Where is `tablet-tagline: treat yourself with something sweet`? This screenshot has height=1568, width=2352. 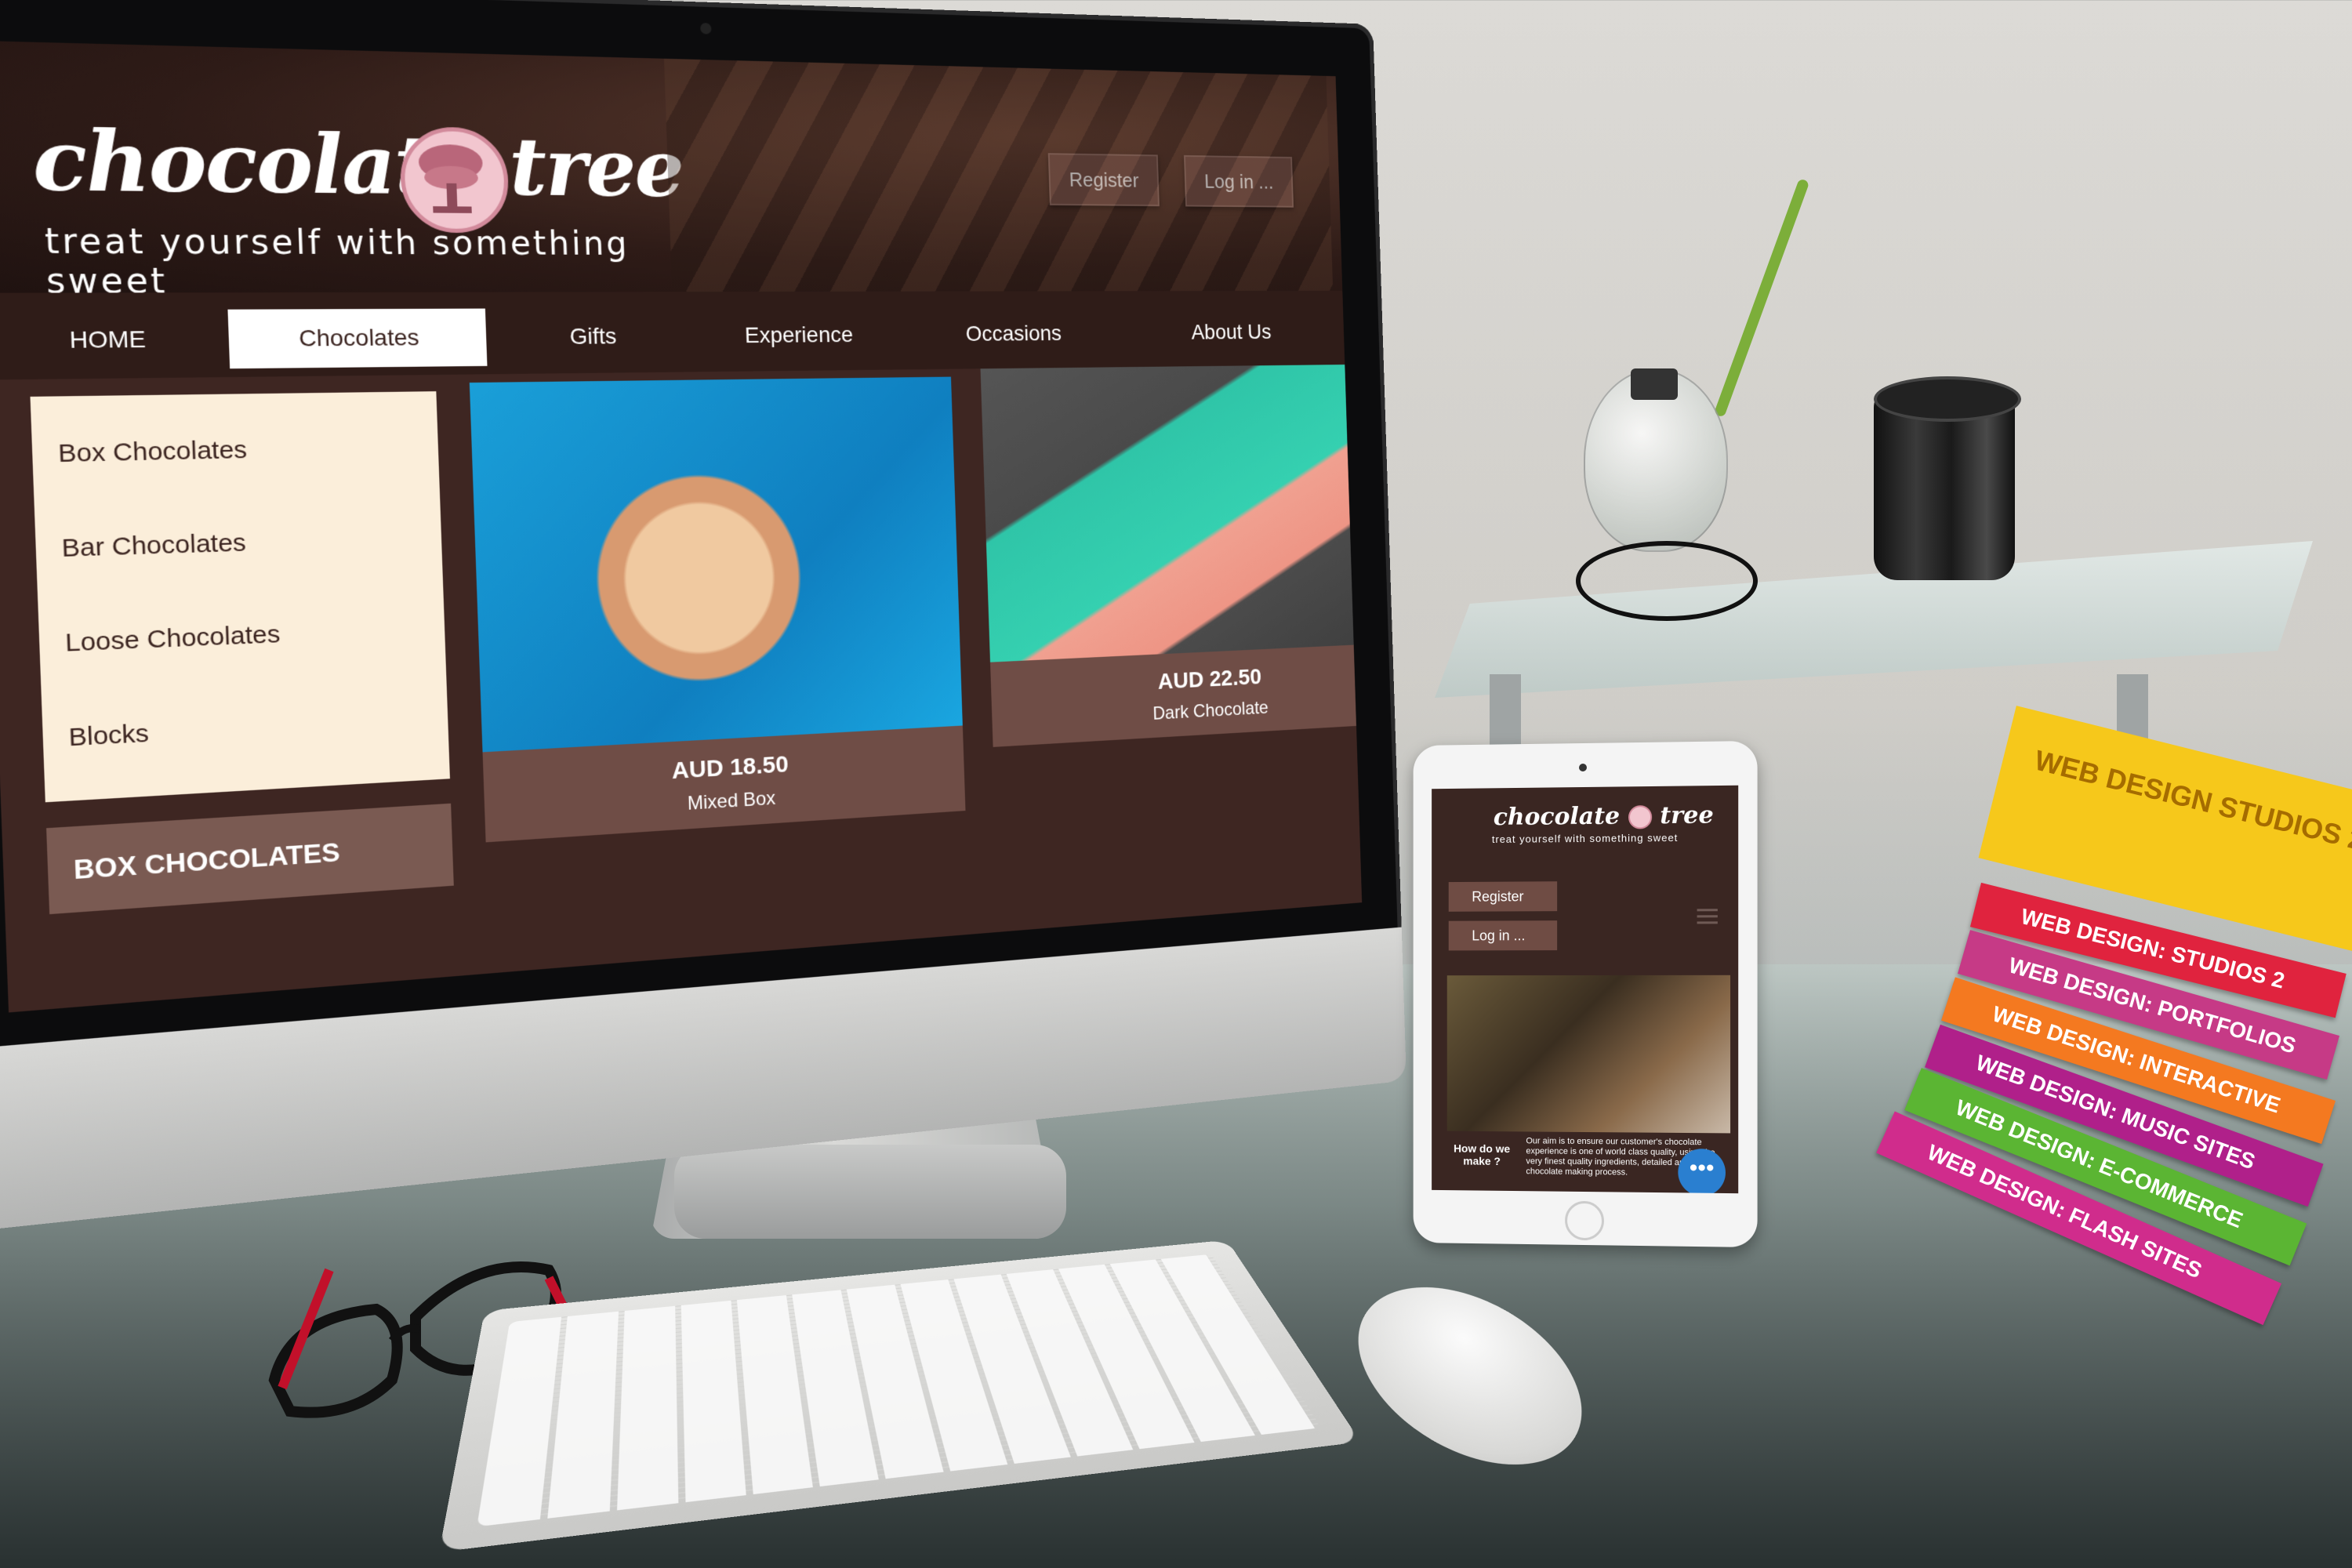 tablet-tagline: treat yourself with something sweet is located at coordinates (1585, 838).